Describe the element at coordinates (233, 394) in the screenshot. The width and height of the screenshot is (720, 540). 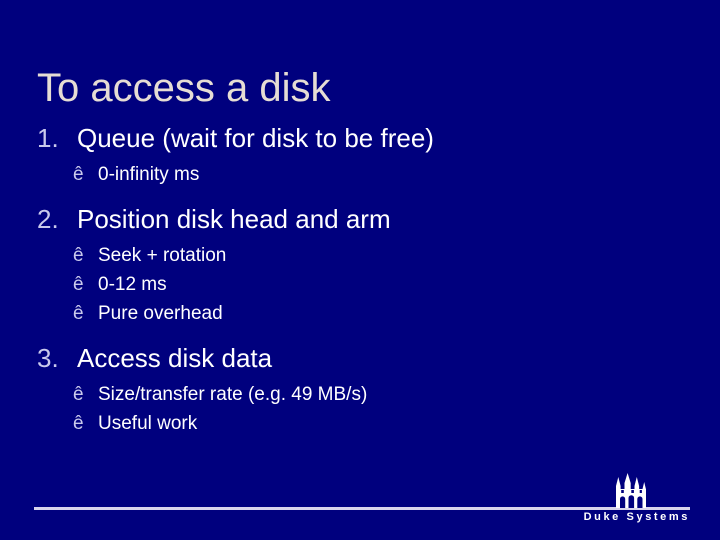
I see `sub-bullet-text: Size/transfer rate (e.g. 49 MB/s)` at that location.